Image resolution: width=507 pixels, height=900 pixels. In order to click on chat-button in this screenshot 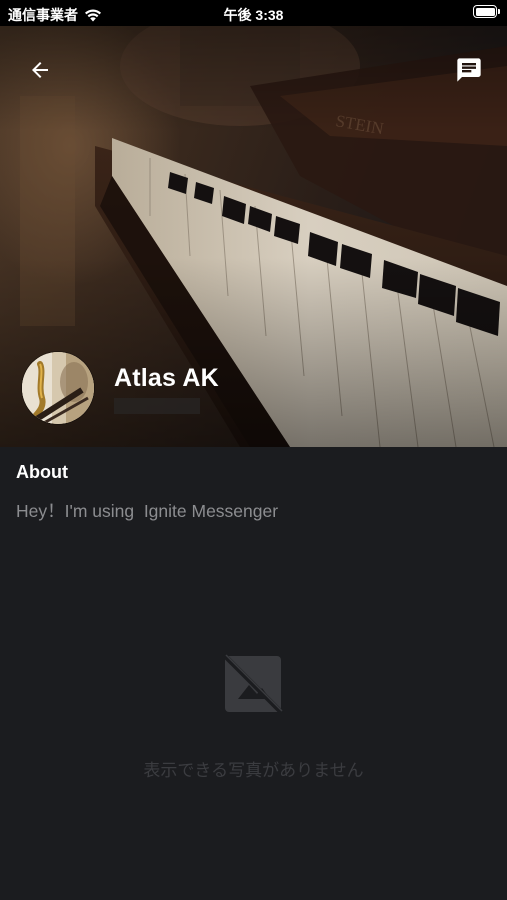, I will do `click(469, 70)`.